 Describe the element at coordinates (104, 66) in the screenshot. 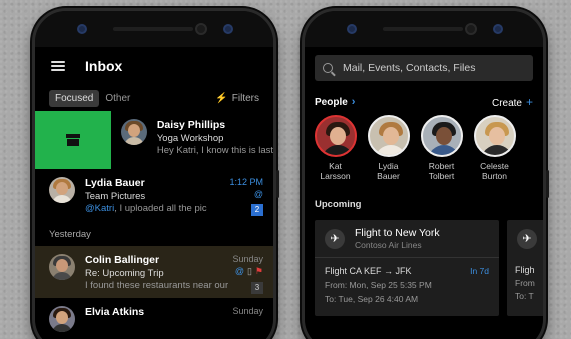

I see `page-title: Inbox` at that location.